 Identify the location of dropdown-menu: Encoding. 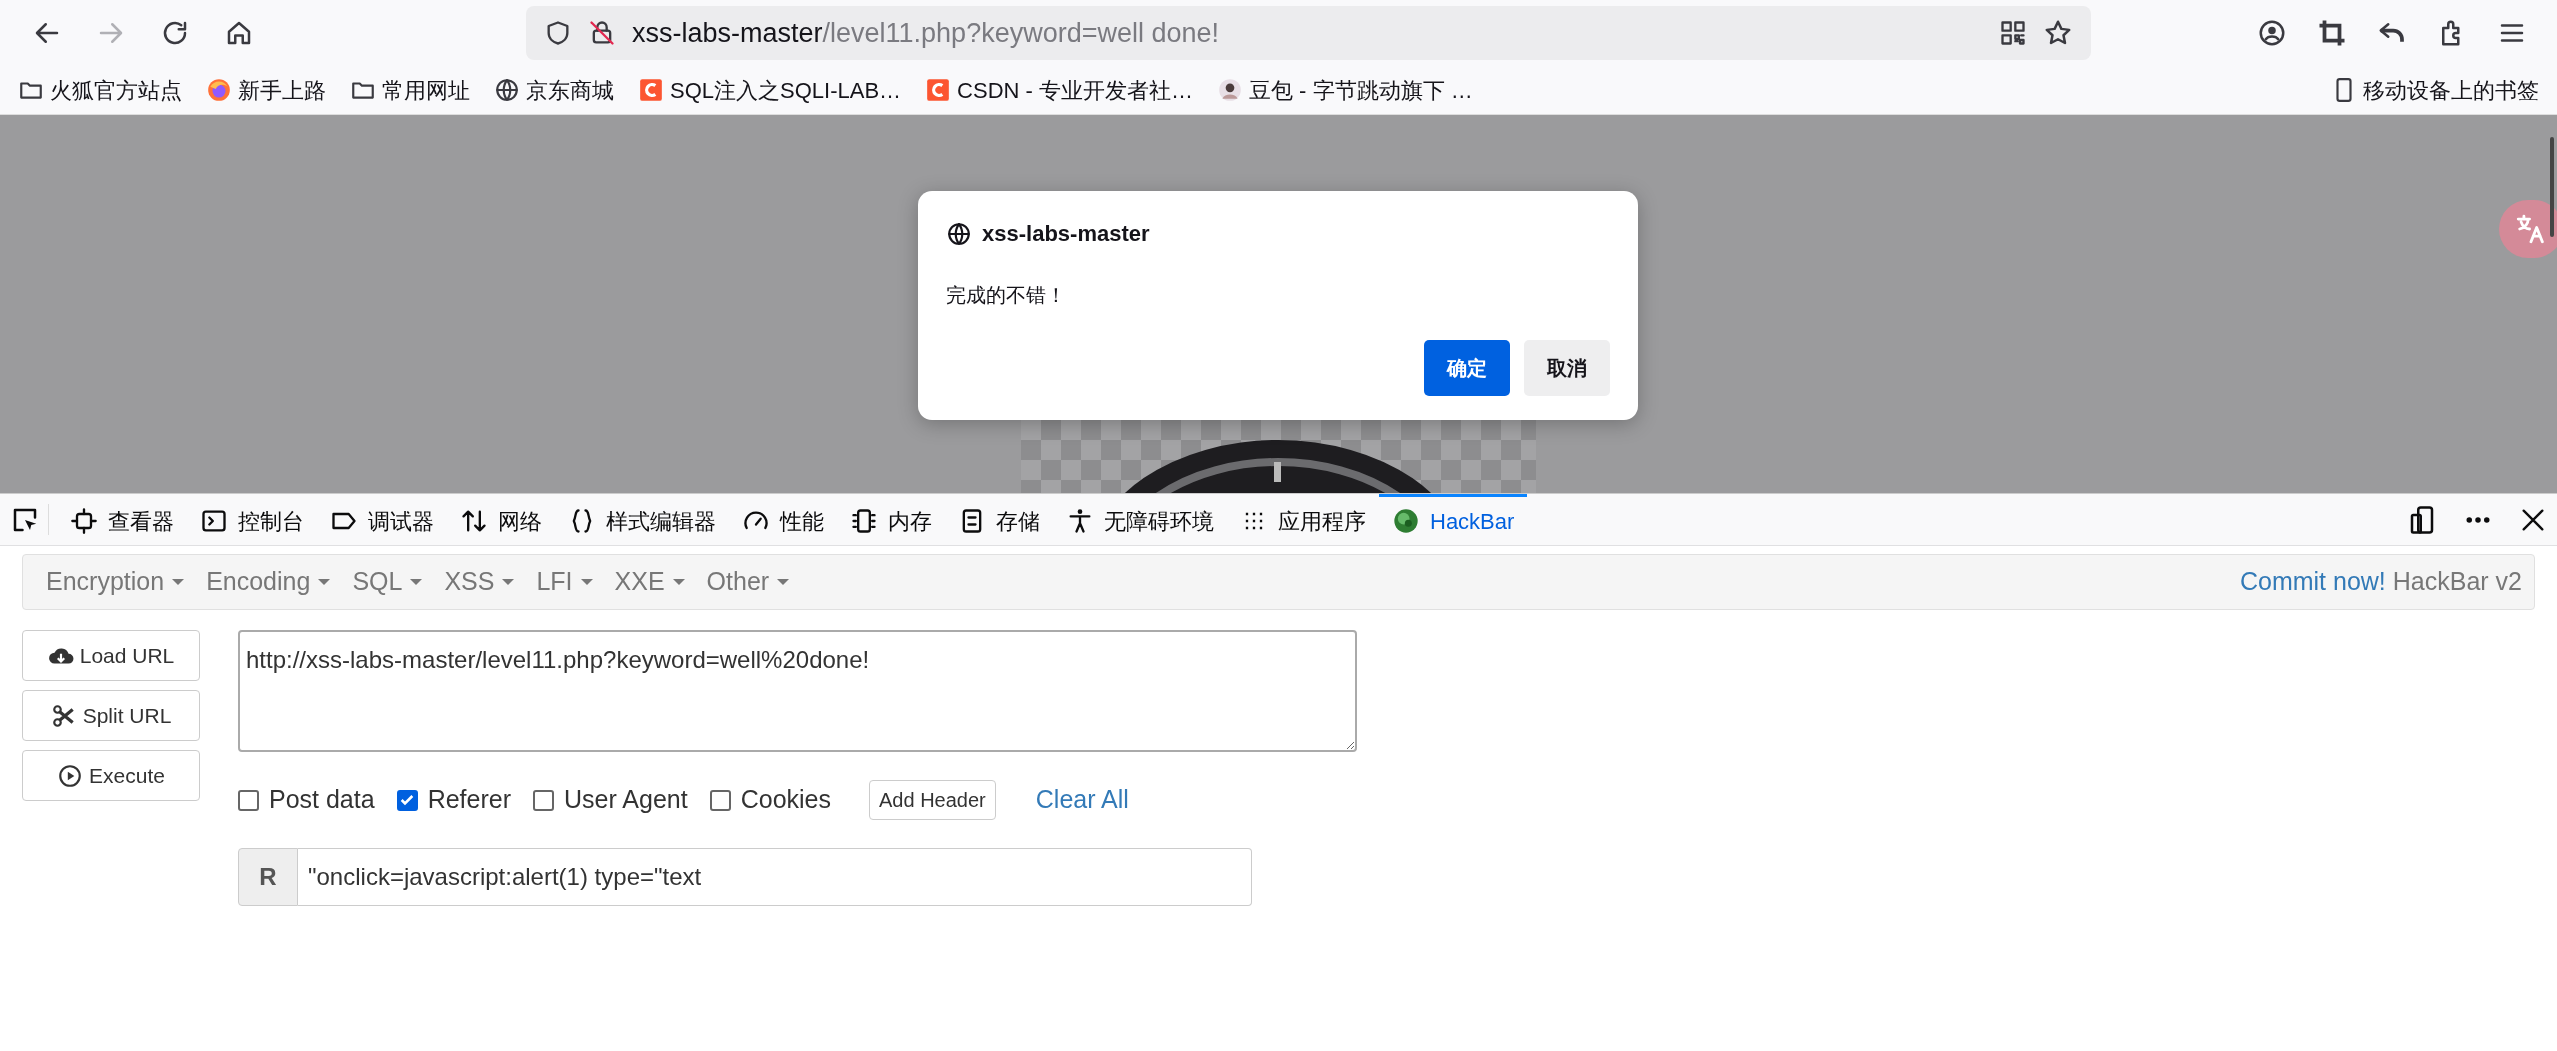
(268, 582).